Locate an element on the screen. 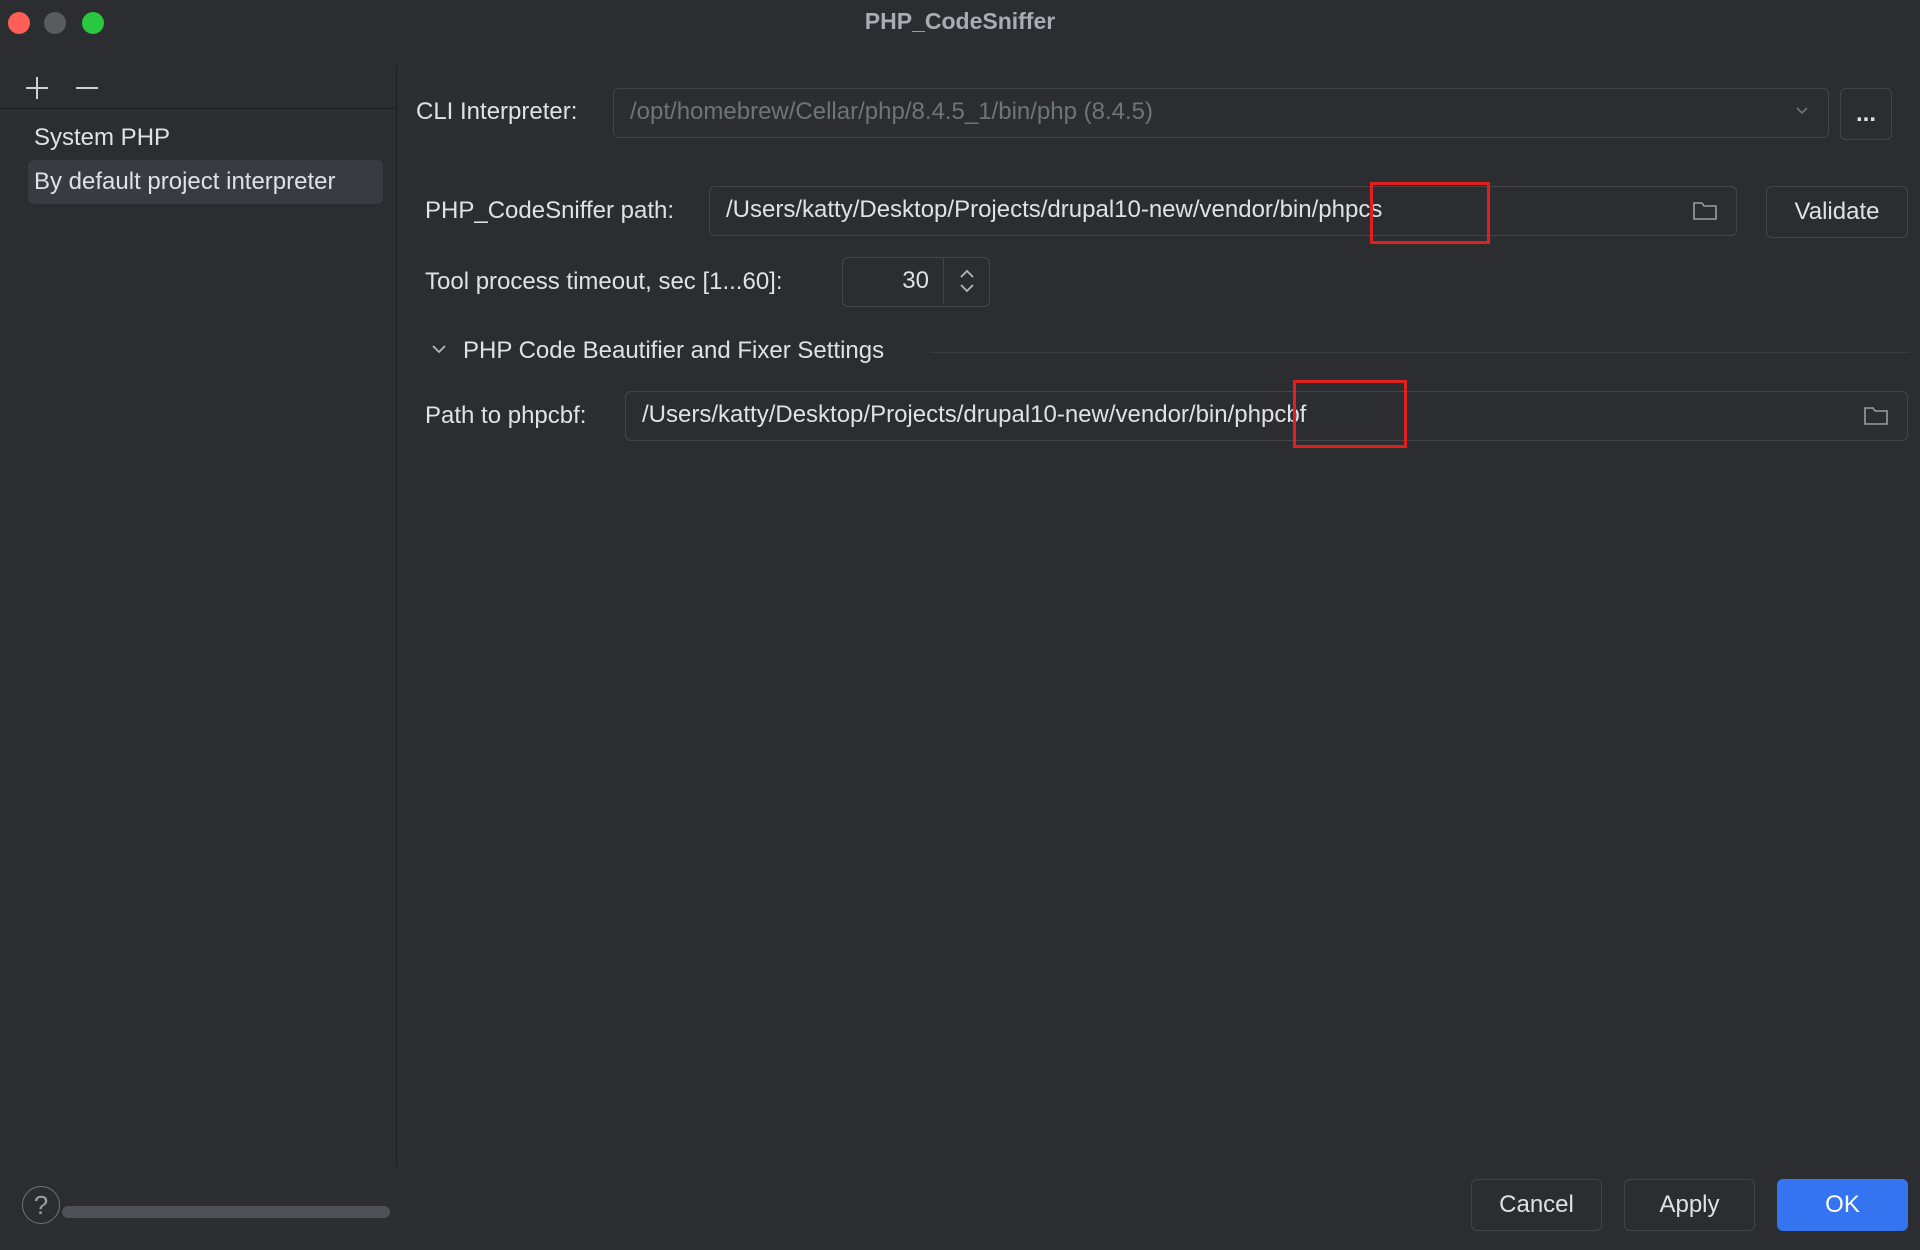 Image resolution: width=1920 pixels, height=1250 pixels. timeout-spinner: 30 is located at coordinates (916, 282).